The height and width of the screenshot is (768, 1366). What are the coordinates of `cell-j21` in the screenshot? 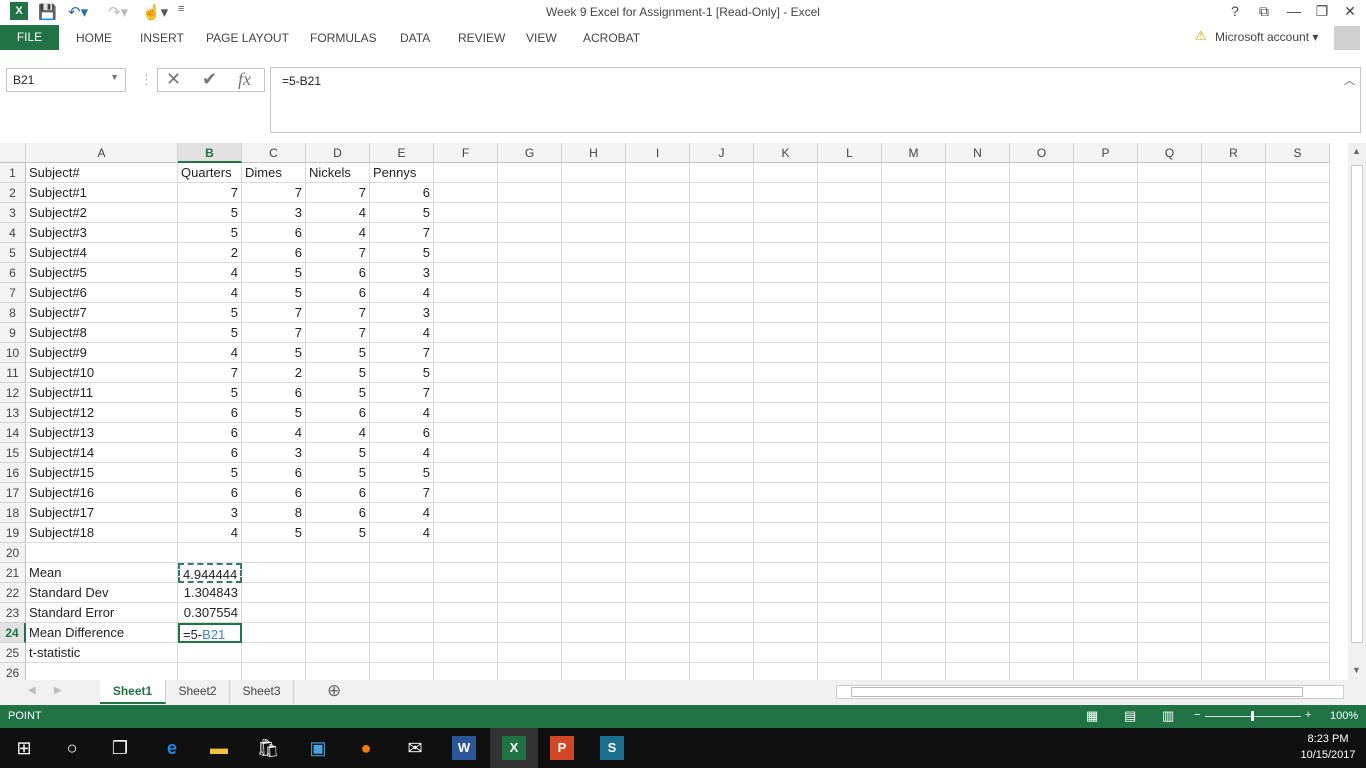 It's located at (722, 573).